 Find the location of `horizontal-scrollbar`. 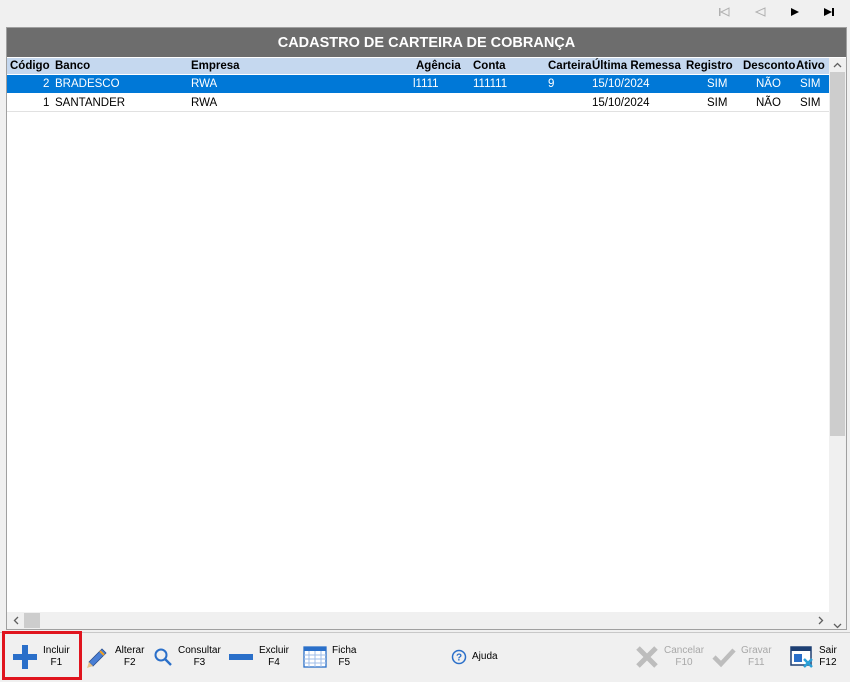

horizontal-scrollbar is located at coordinates (418, 620).